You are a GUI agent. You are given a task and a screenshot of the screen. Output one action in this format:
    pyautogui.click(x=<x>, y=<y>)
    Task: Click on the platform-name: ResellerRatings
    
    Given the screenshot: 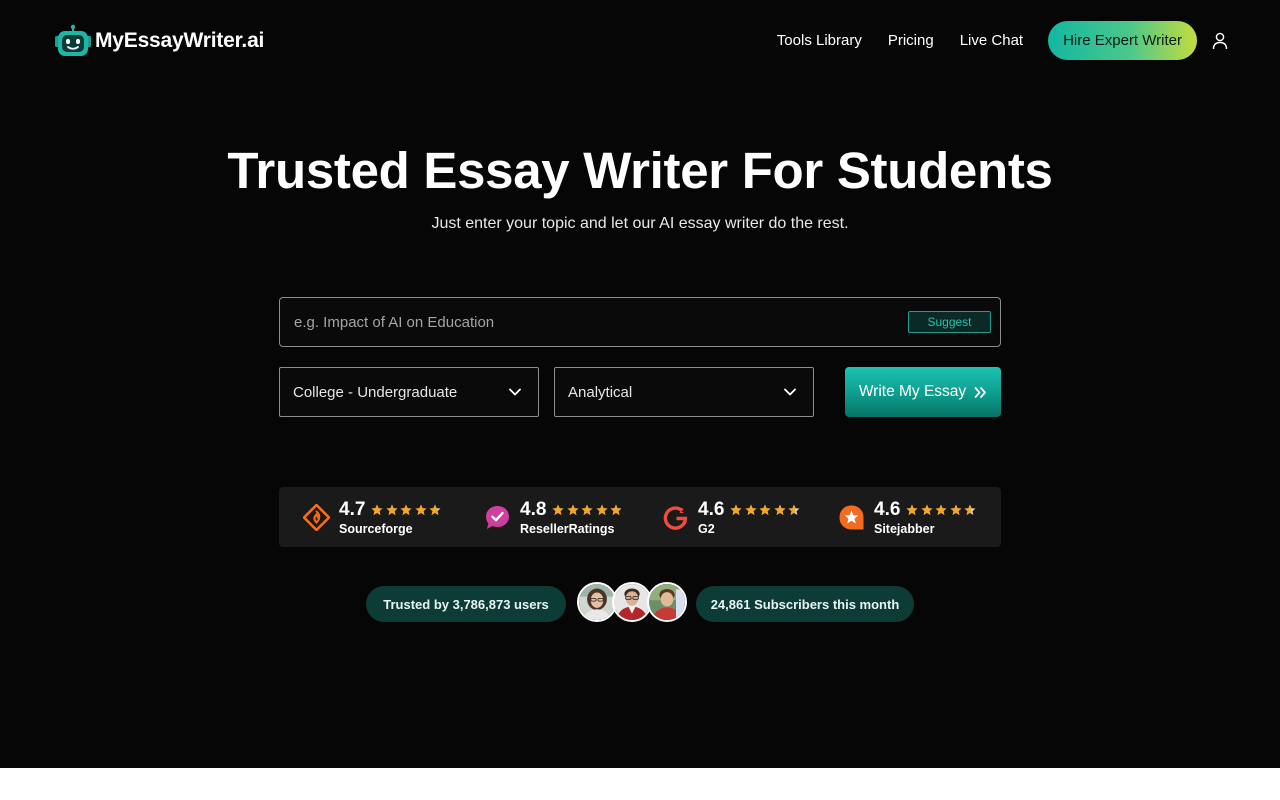 What is the action you would take?
    pyautogui.click(x=567, y=528)
    